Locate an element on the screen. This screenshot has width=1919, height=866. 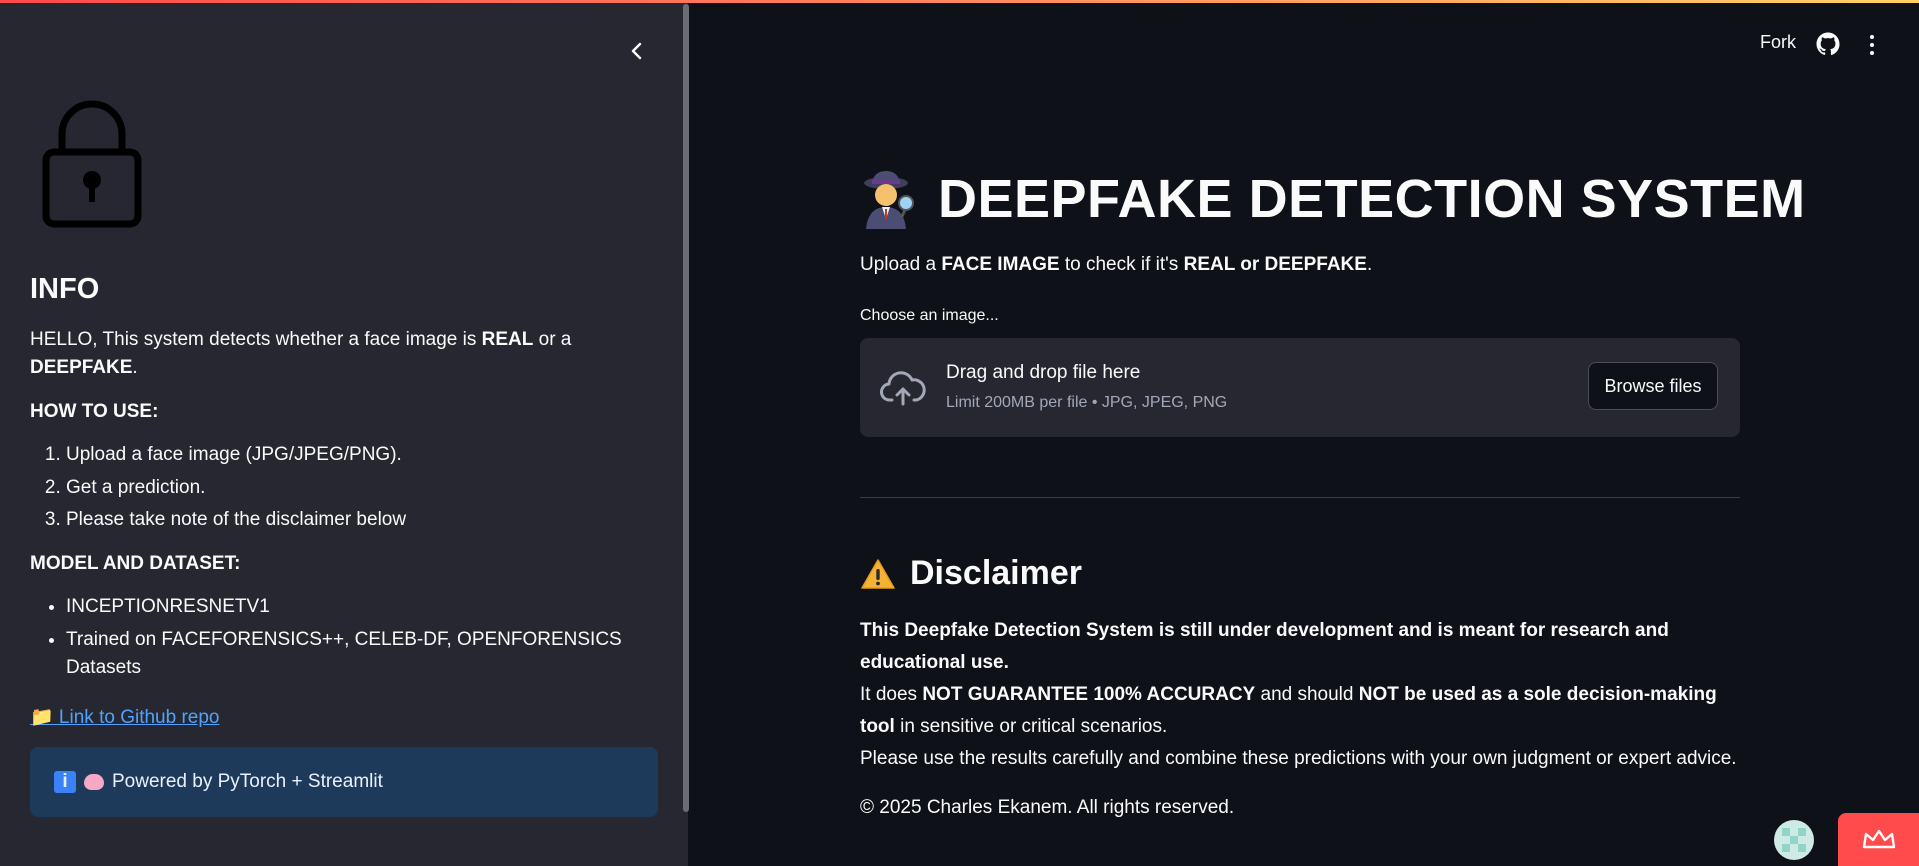
disclaimer-text-end: in sensitive or critical scenarios. is located at coordinates (1031, 726).